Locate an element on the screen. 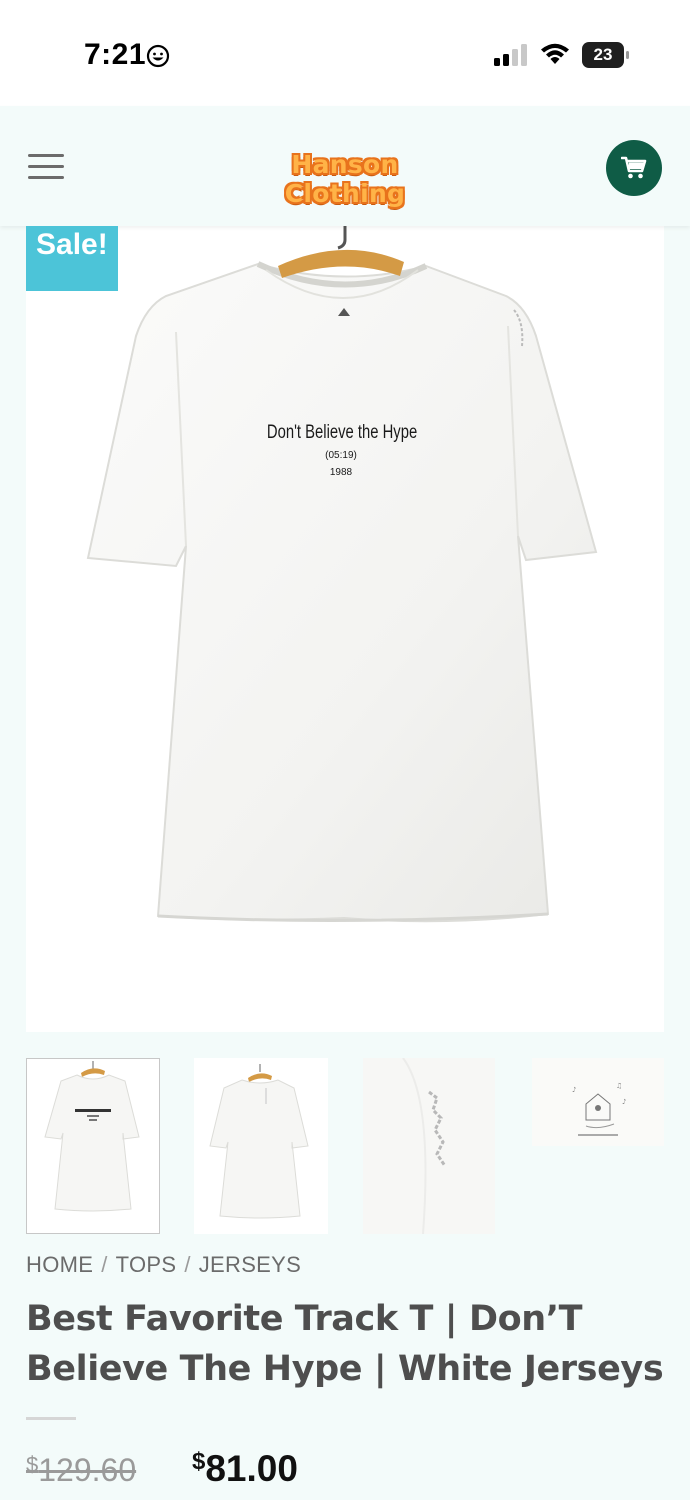 The height and width of the screenshot is (1500, 690). sale-price: $81.00 is located at coordinates (245, 1468).